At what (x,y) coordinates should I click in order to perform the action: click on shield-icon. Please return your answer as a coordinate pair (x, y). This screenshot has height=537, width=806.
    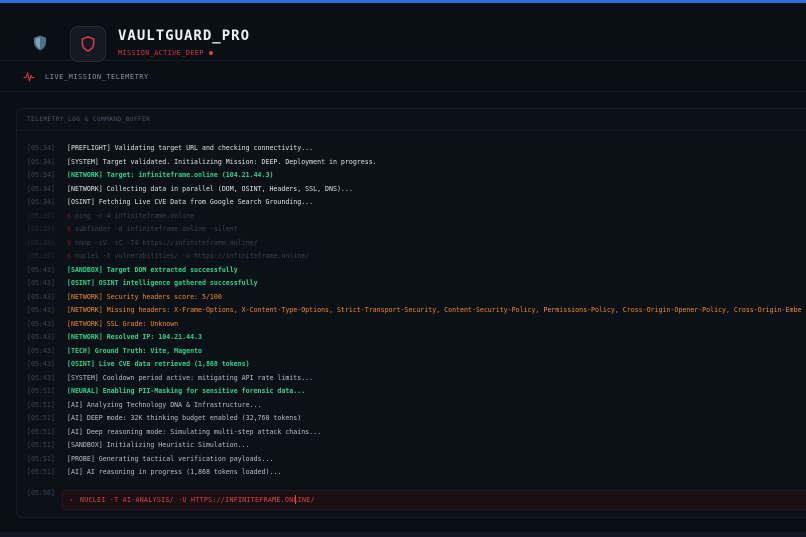
    Looking at the image, I should click on (40, 43).